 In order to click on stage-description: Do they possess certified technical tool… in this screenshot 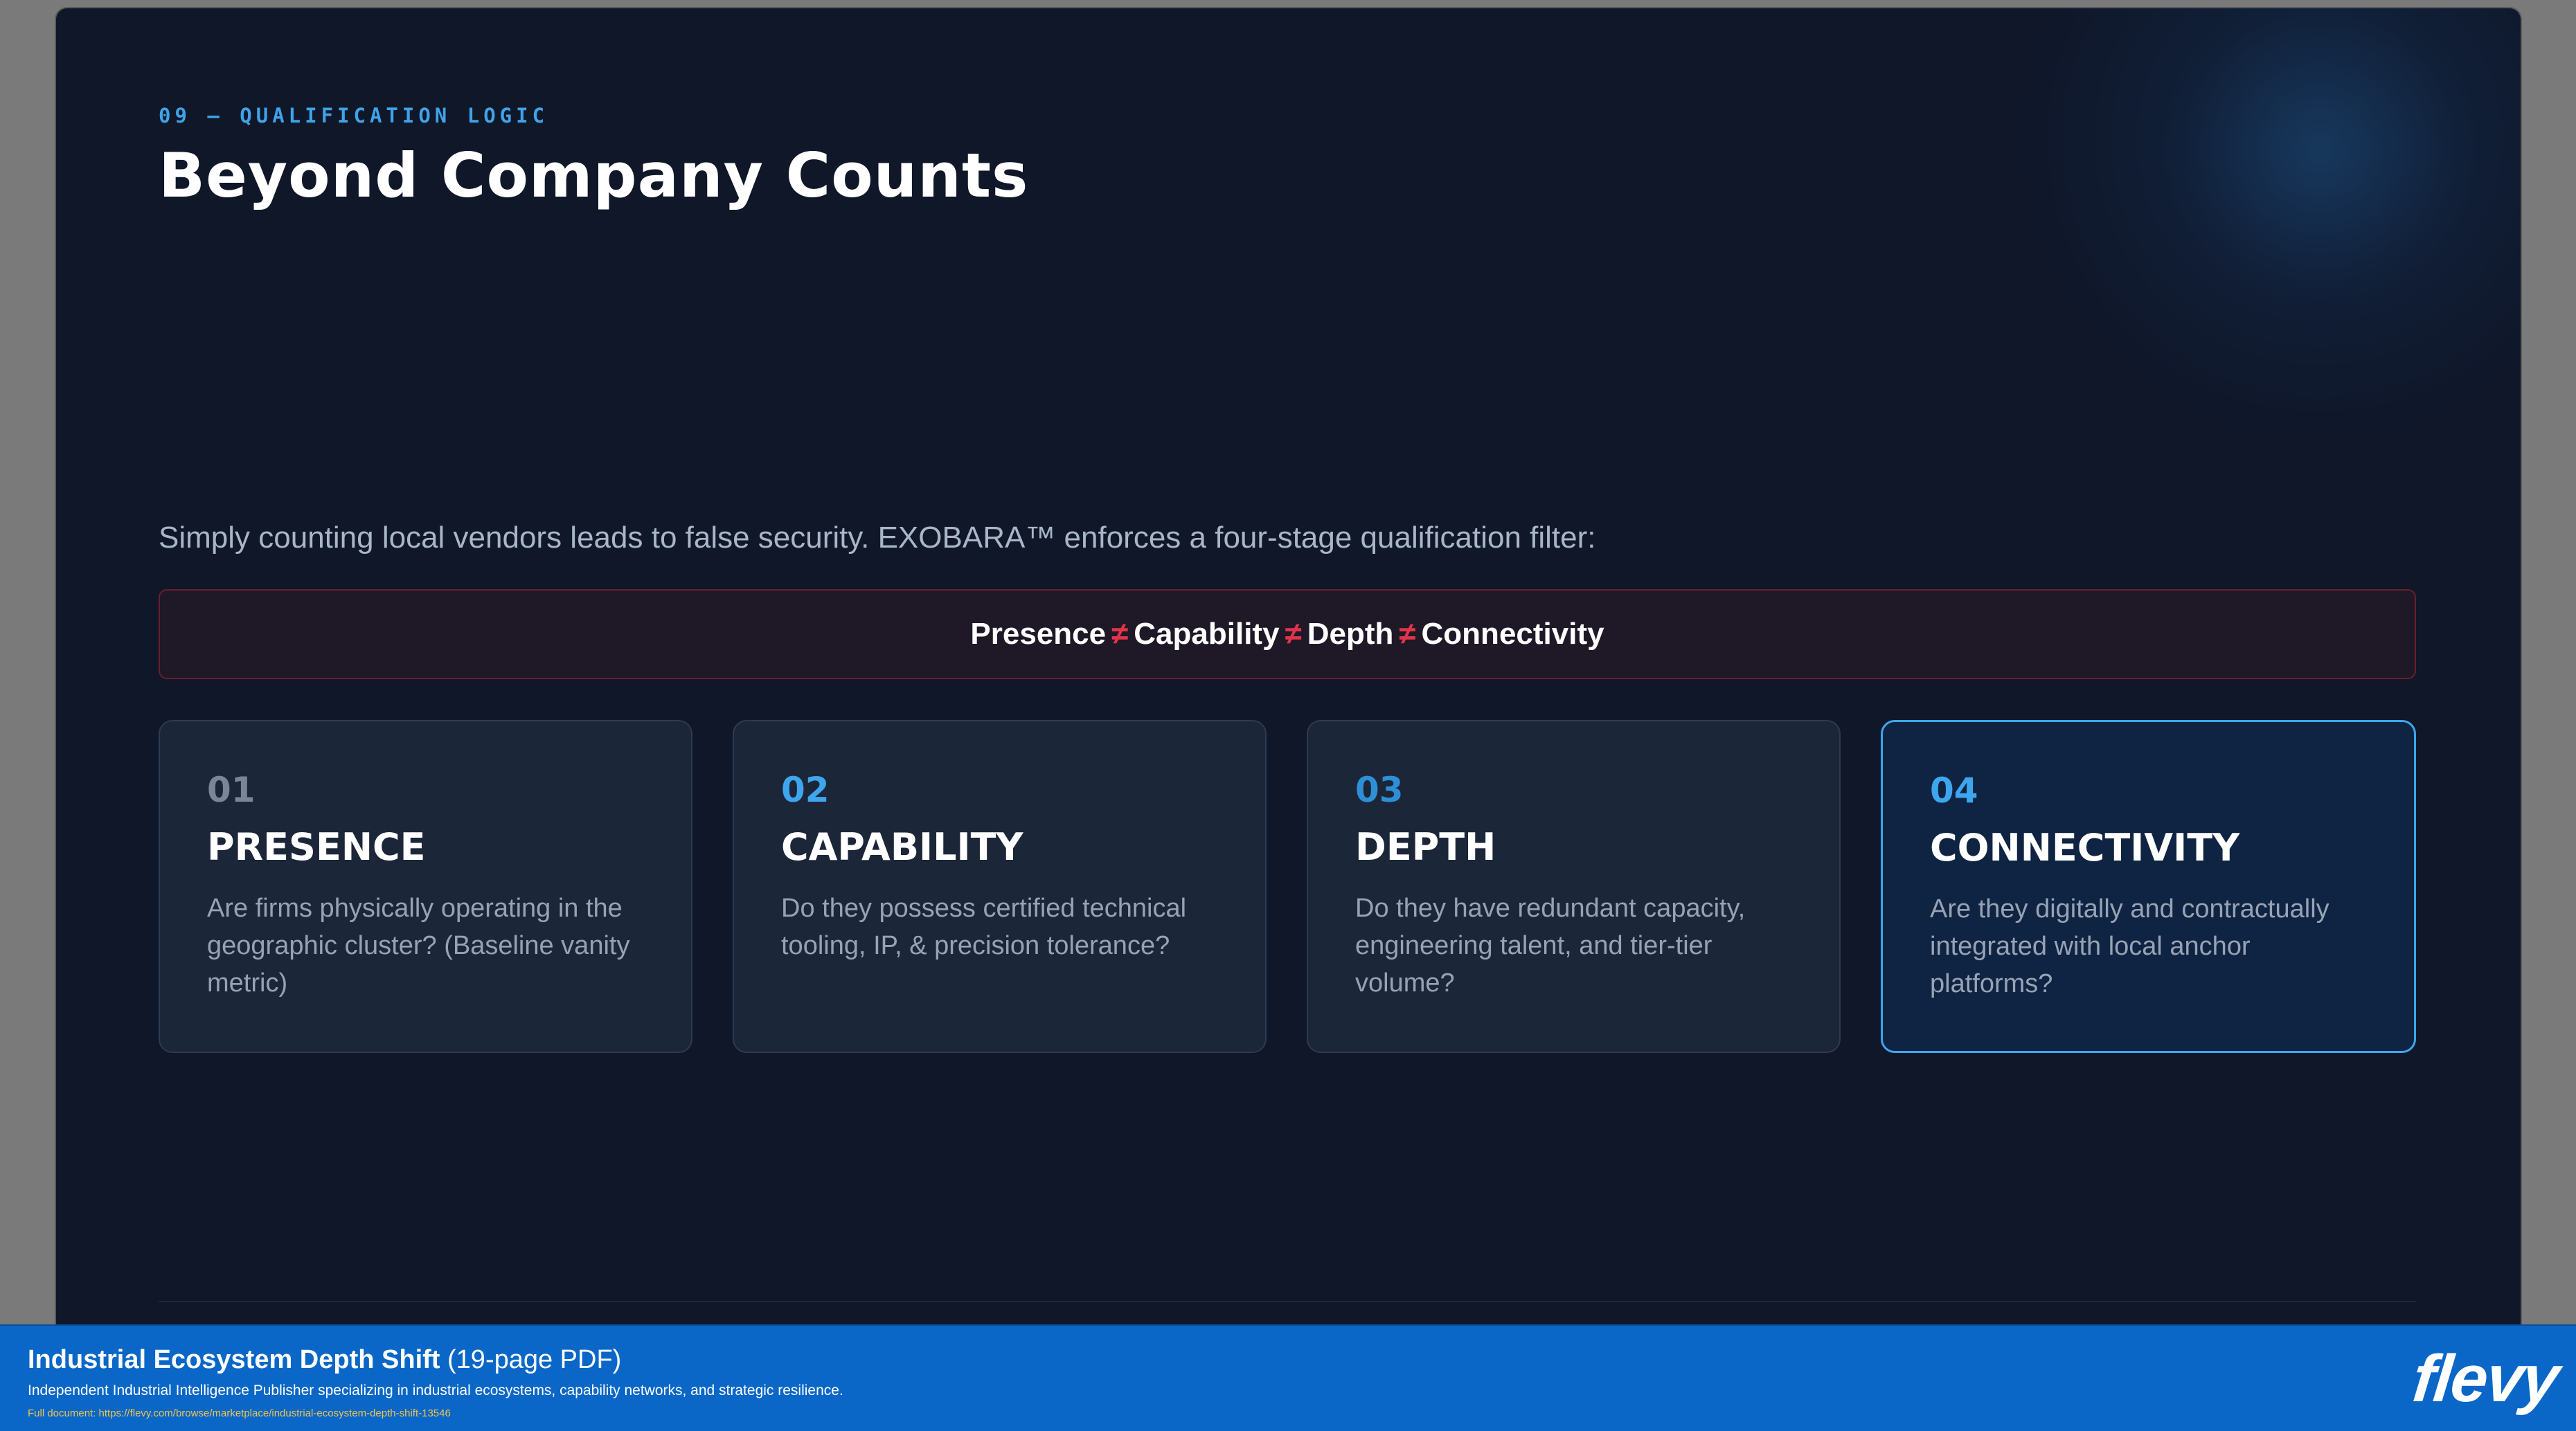, I will do `click(984, 927)`.